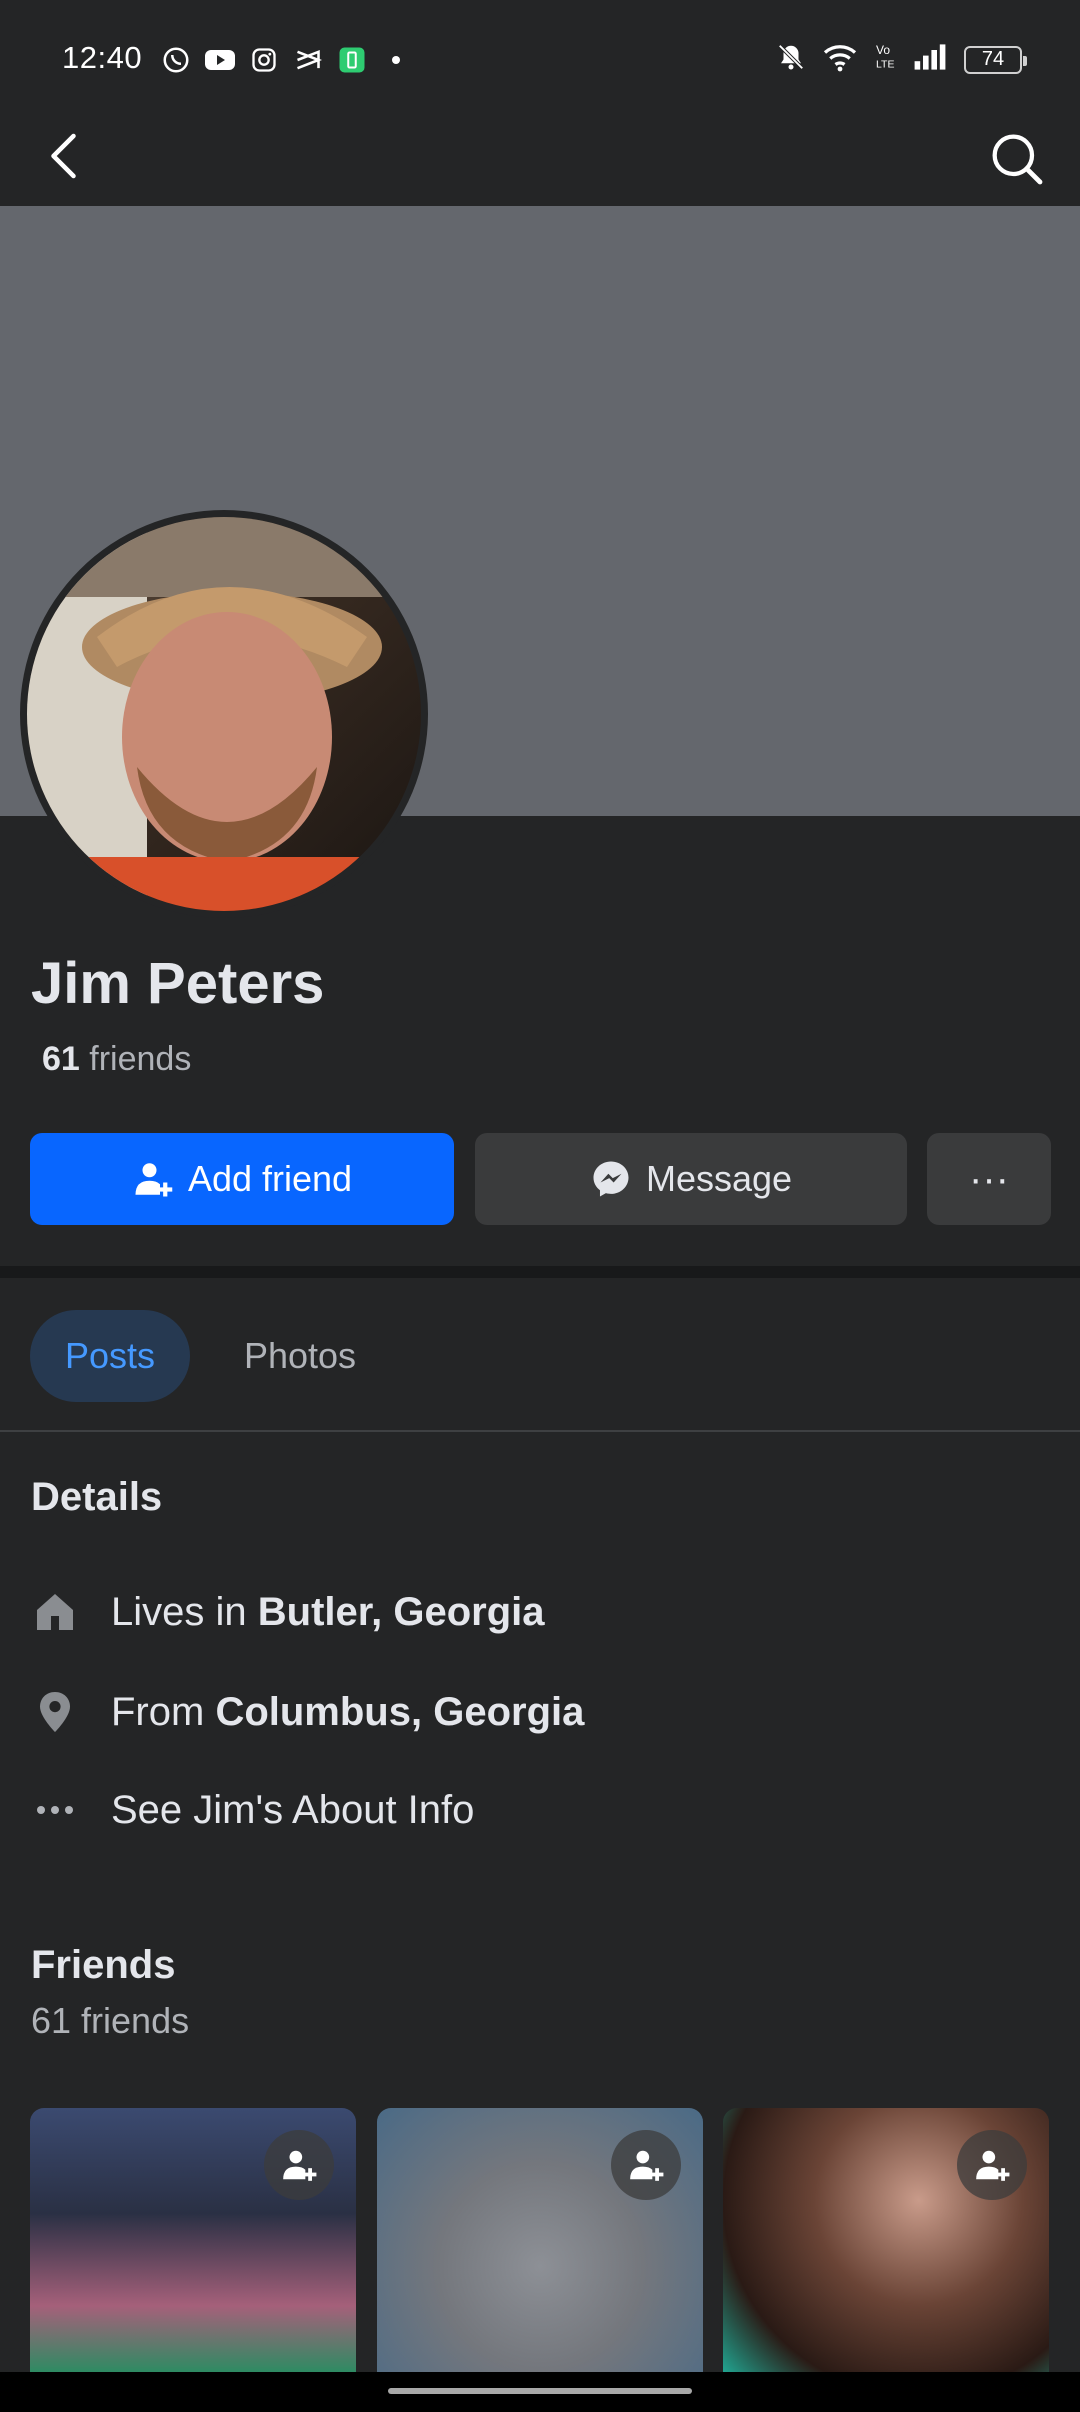  What do you see at coordinates (176, 60) in the screenshot?
I see `whatsapp-icon` at bounding box center [176, 60].